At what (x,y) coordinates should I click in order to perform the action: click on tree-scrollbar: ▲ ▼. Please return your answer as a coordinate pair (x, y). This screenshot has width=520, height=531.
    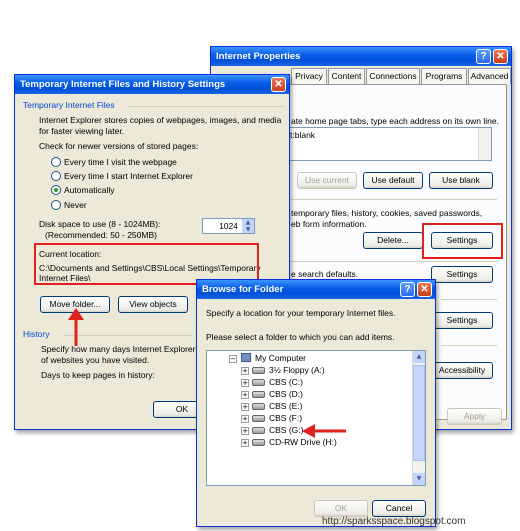
    Looking at the image, I should click on (418, 418).